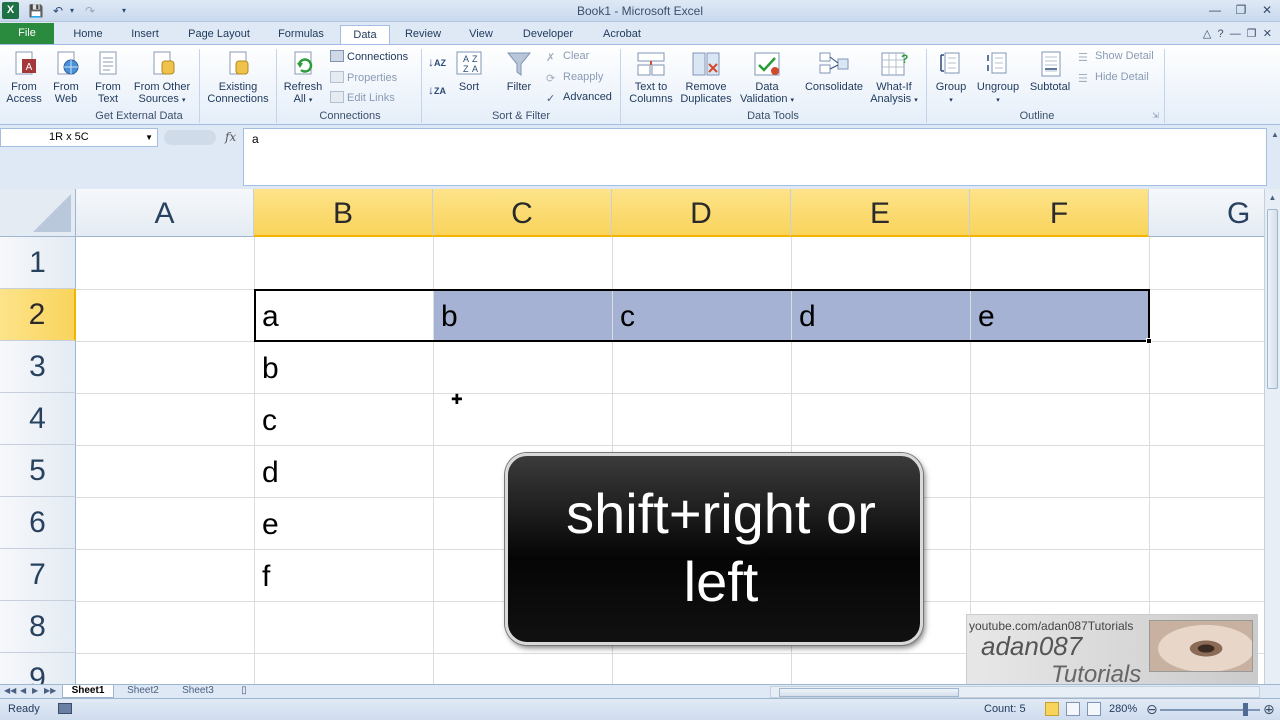 This screenshot has width=1280, height=720. I want to click on row-header-1: 1, so click(38, 263).